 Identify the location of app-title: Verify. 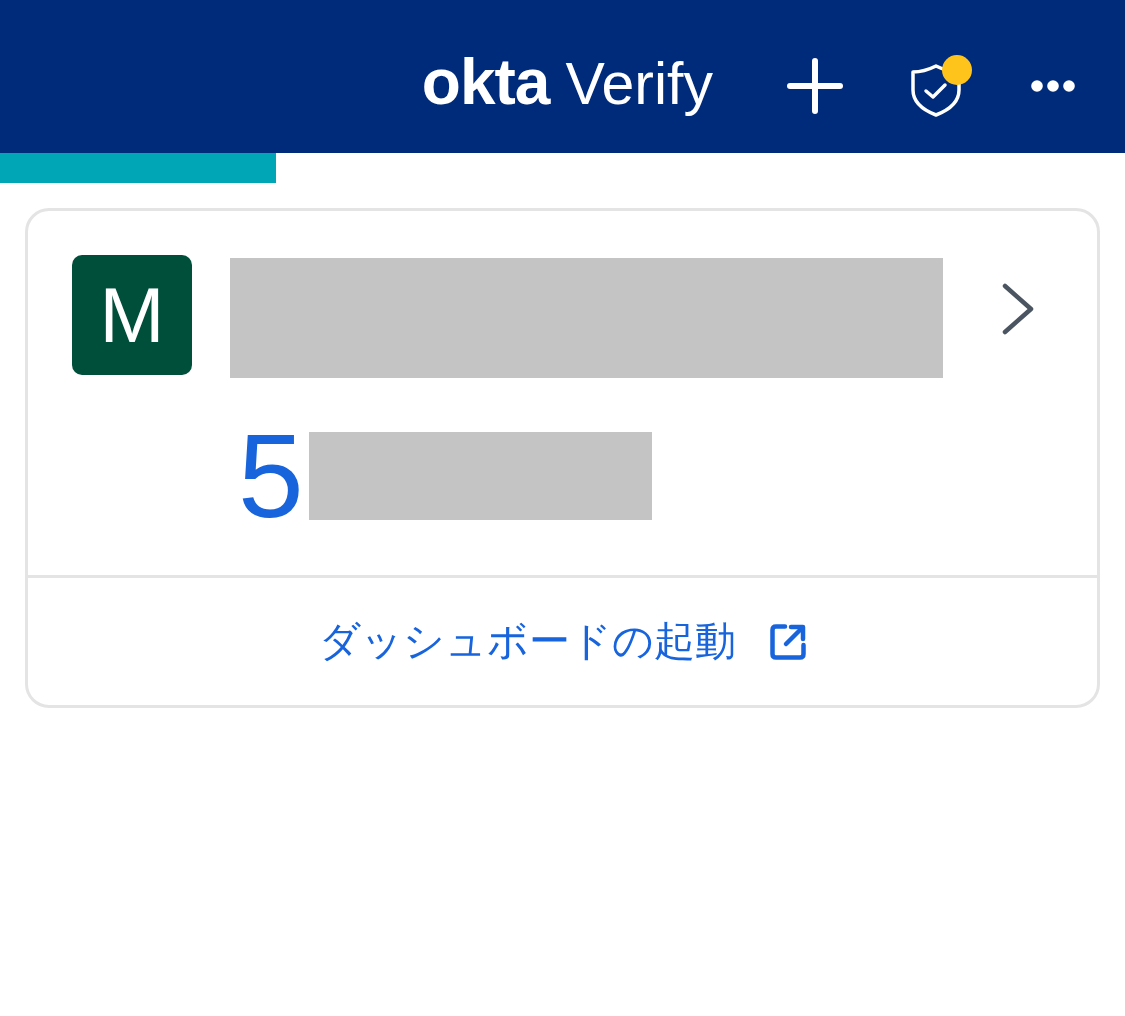
(639, 84).